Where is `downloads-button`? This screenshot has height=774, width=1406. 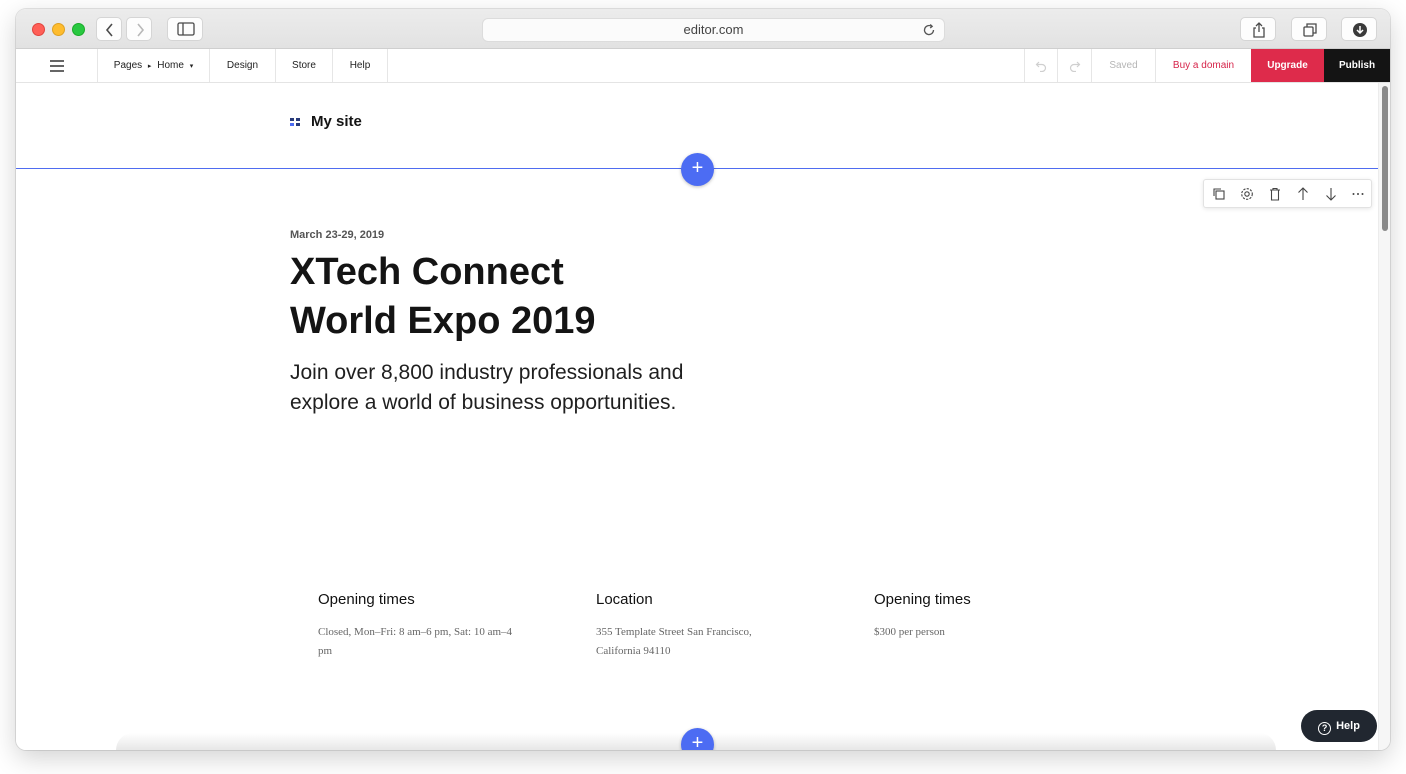
downloads-button is located at coordinates (1359, 29).